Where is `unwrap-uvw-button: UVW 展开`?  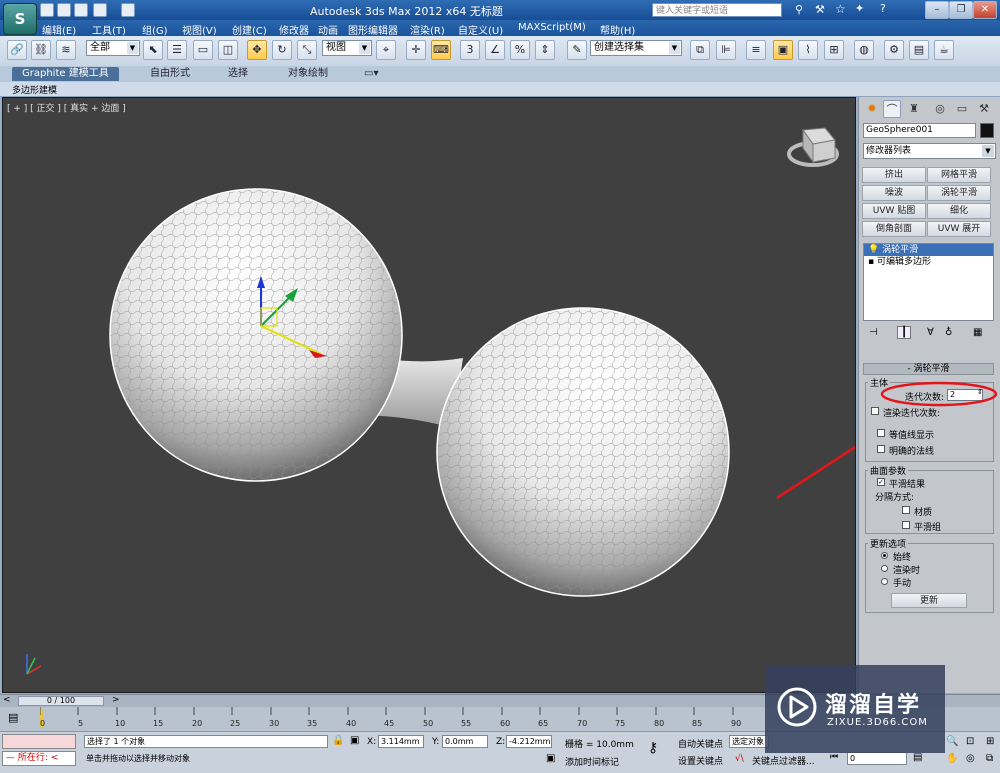
unwrap-uvw-button: UVW 展开 is located at coordinates (959, 229).